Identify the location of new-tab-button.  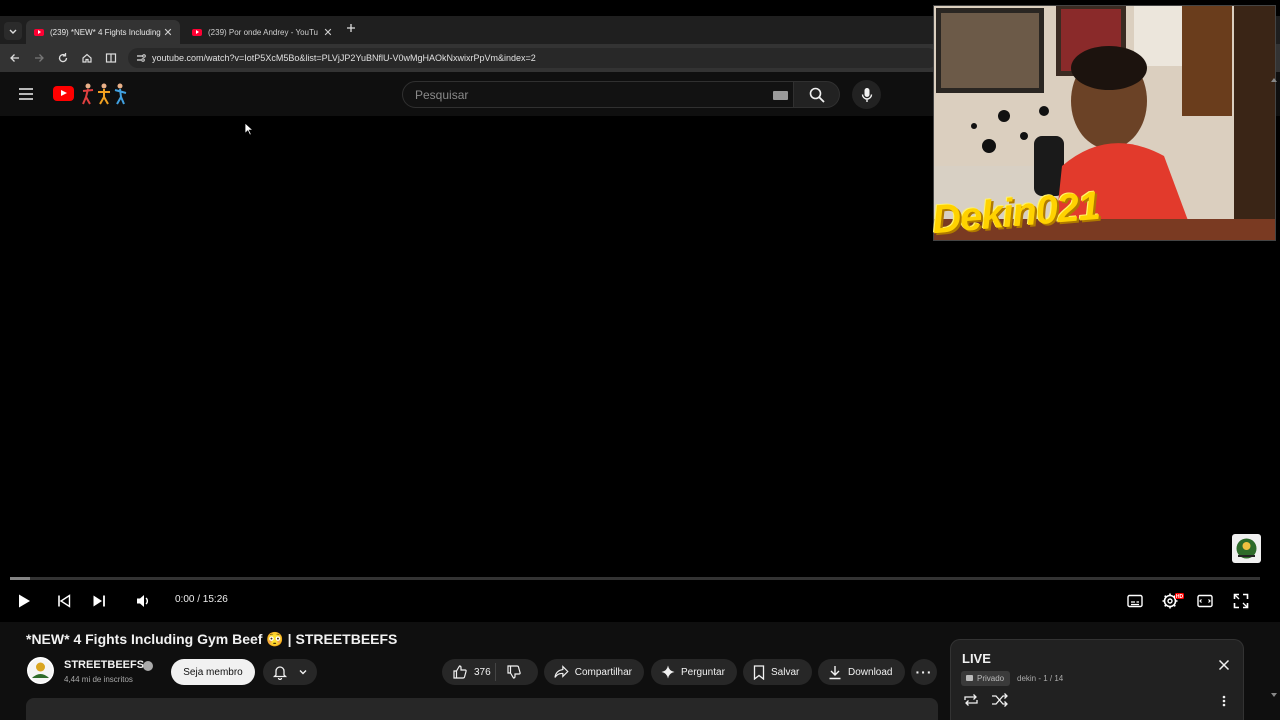
(351, 28).